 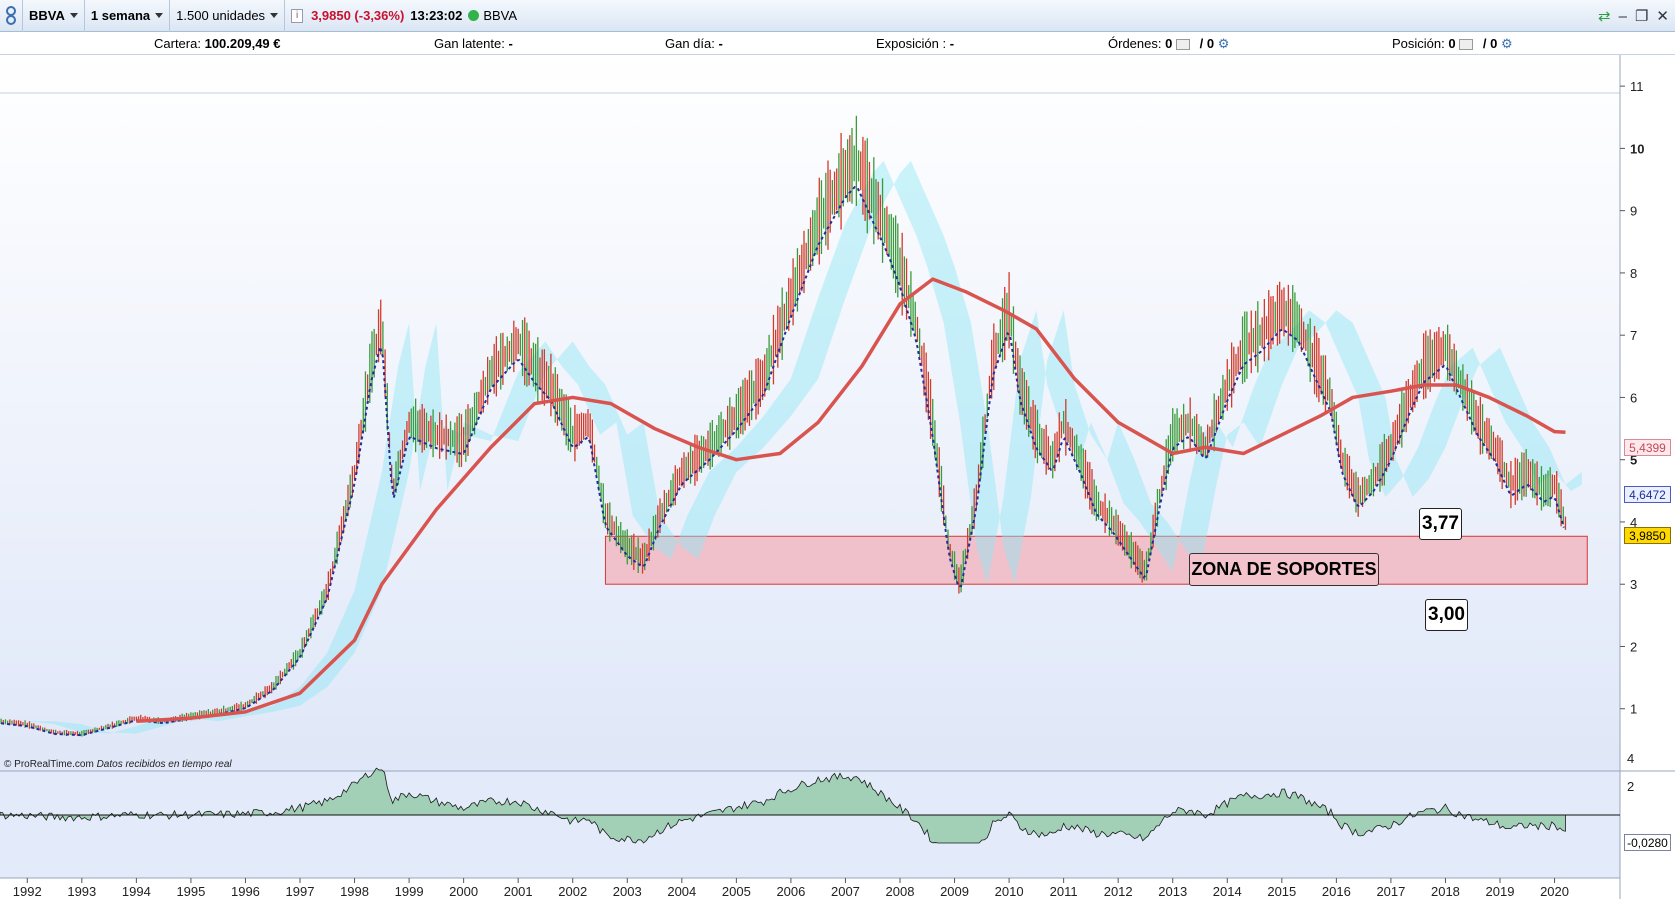 What do you see at coordinates (1445, 891) in the screenshot?
I see `x-axis-tick-label: 2018` at bounding box center [1445, 891].